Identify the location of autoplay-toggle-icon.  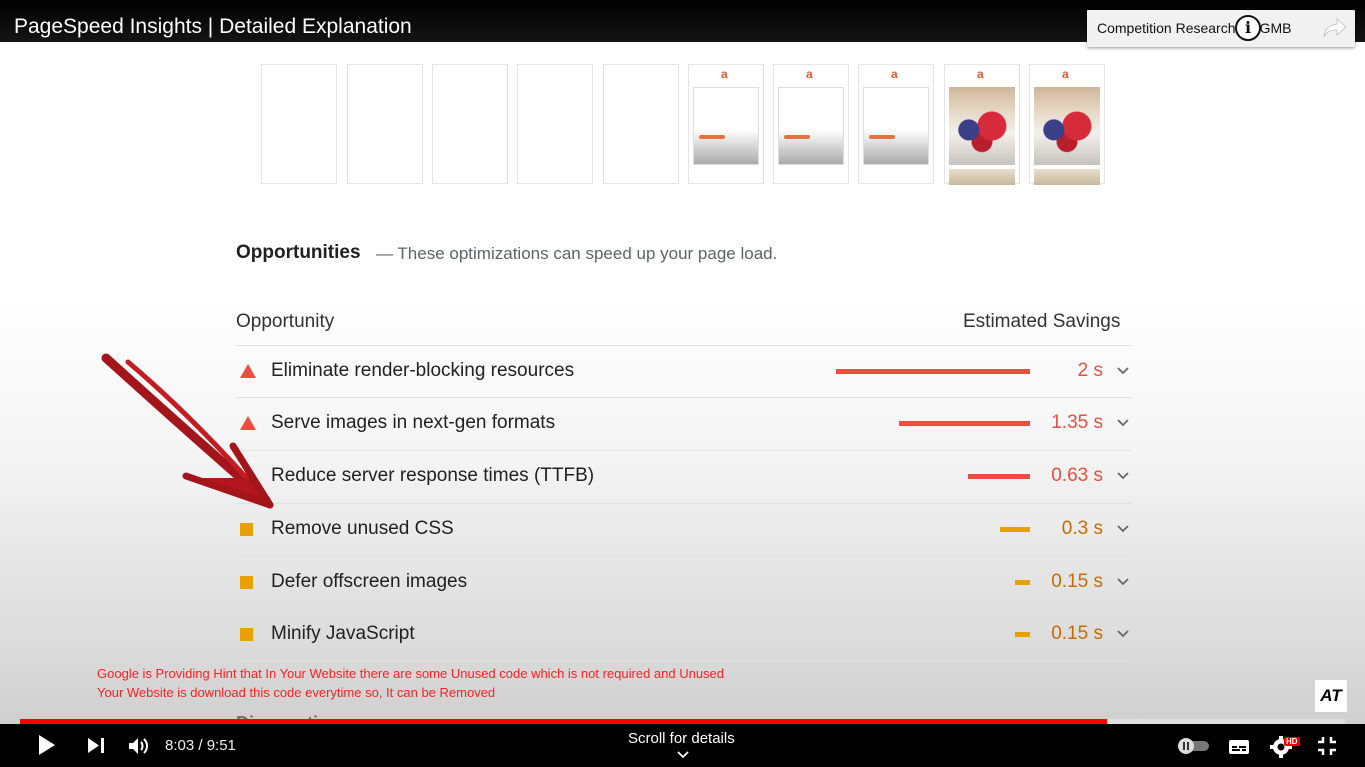
(1194, 746).